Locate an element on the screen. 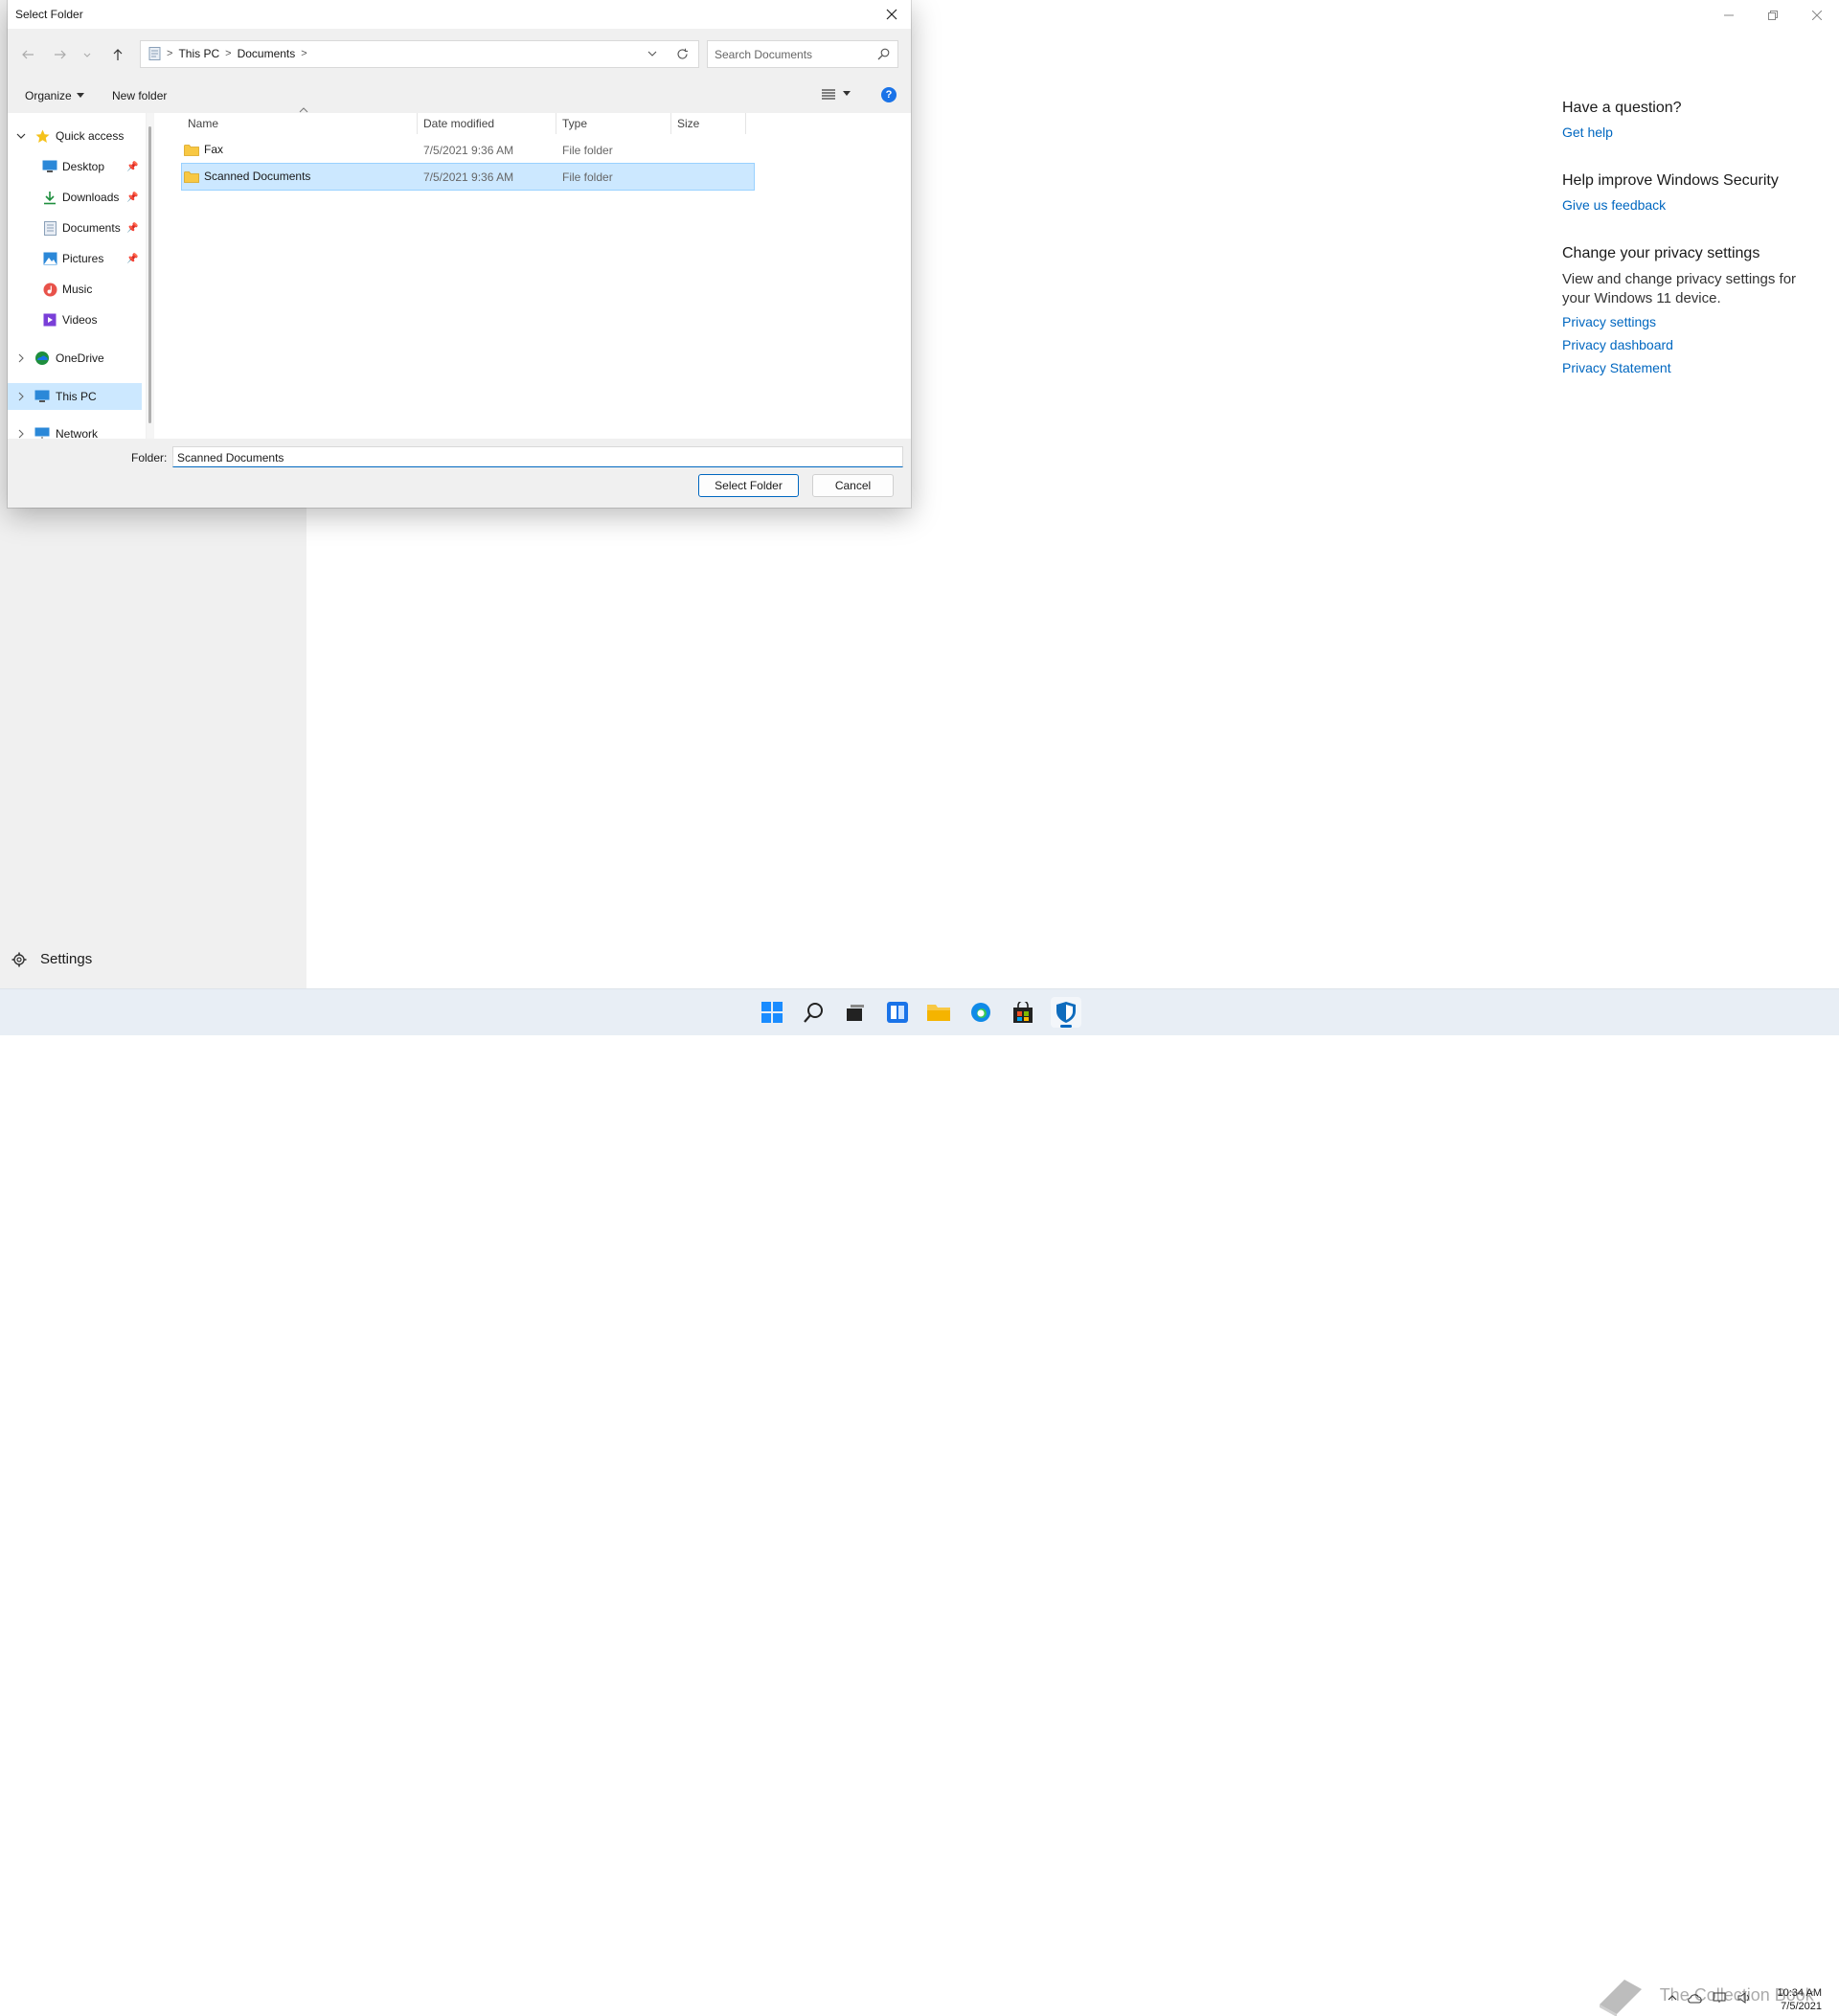 This screenshot has height=2016, width=1839. column-header-name: Name is located at coordinates (300, 123).